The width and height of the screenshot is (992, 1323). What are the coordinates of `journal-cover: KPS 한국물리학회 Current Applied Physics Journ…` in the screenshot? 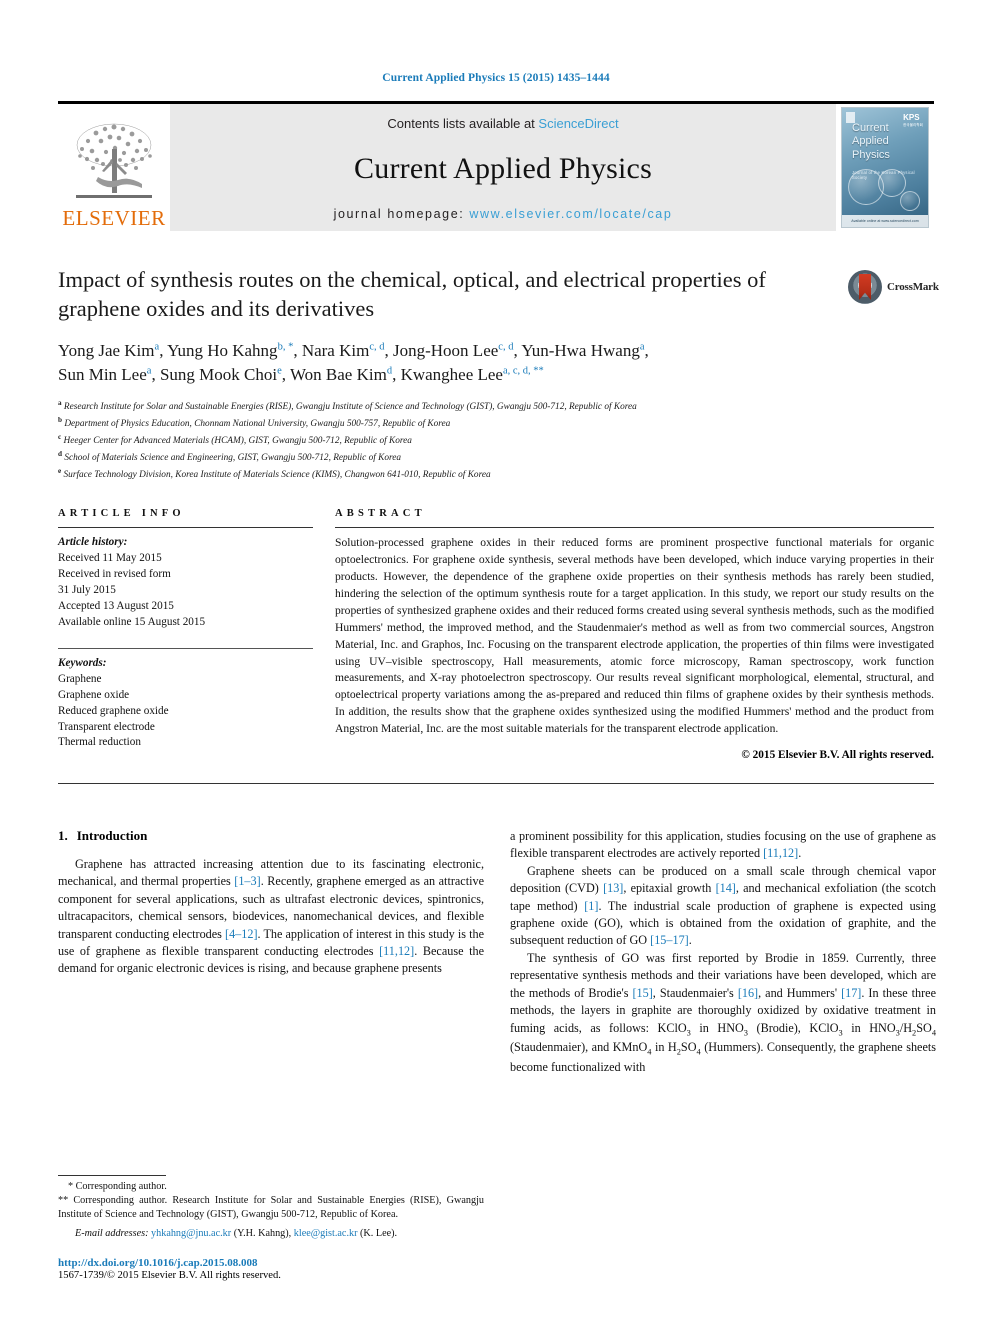 It's located at (885, 167).